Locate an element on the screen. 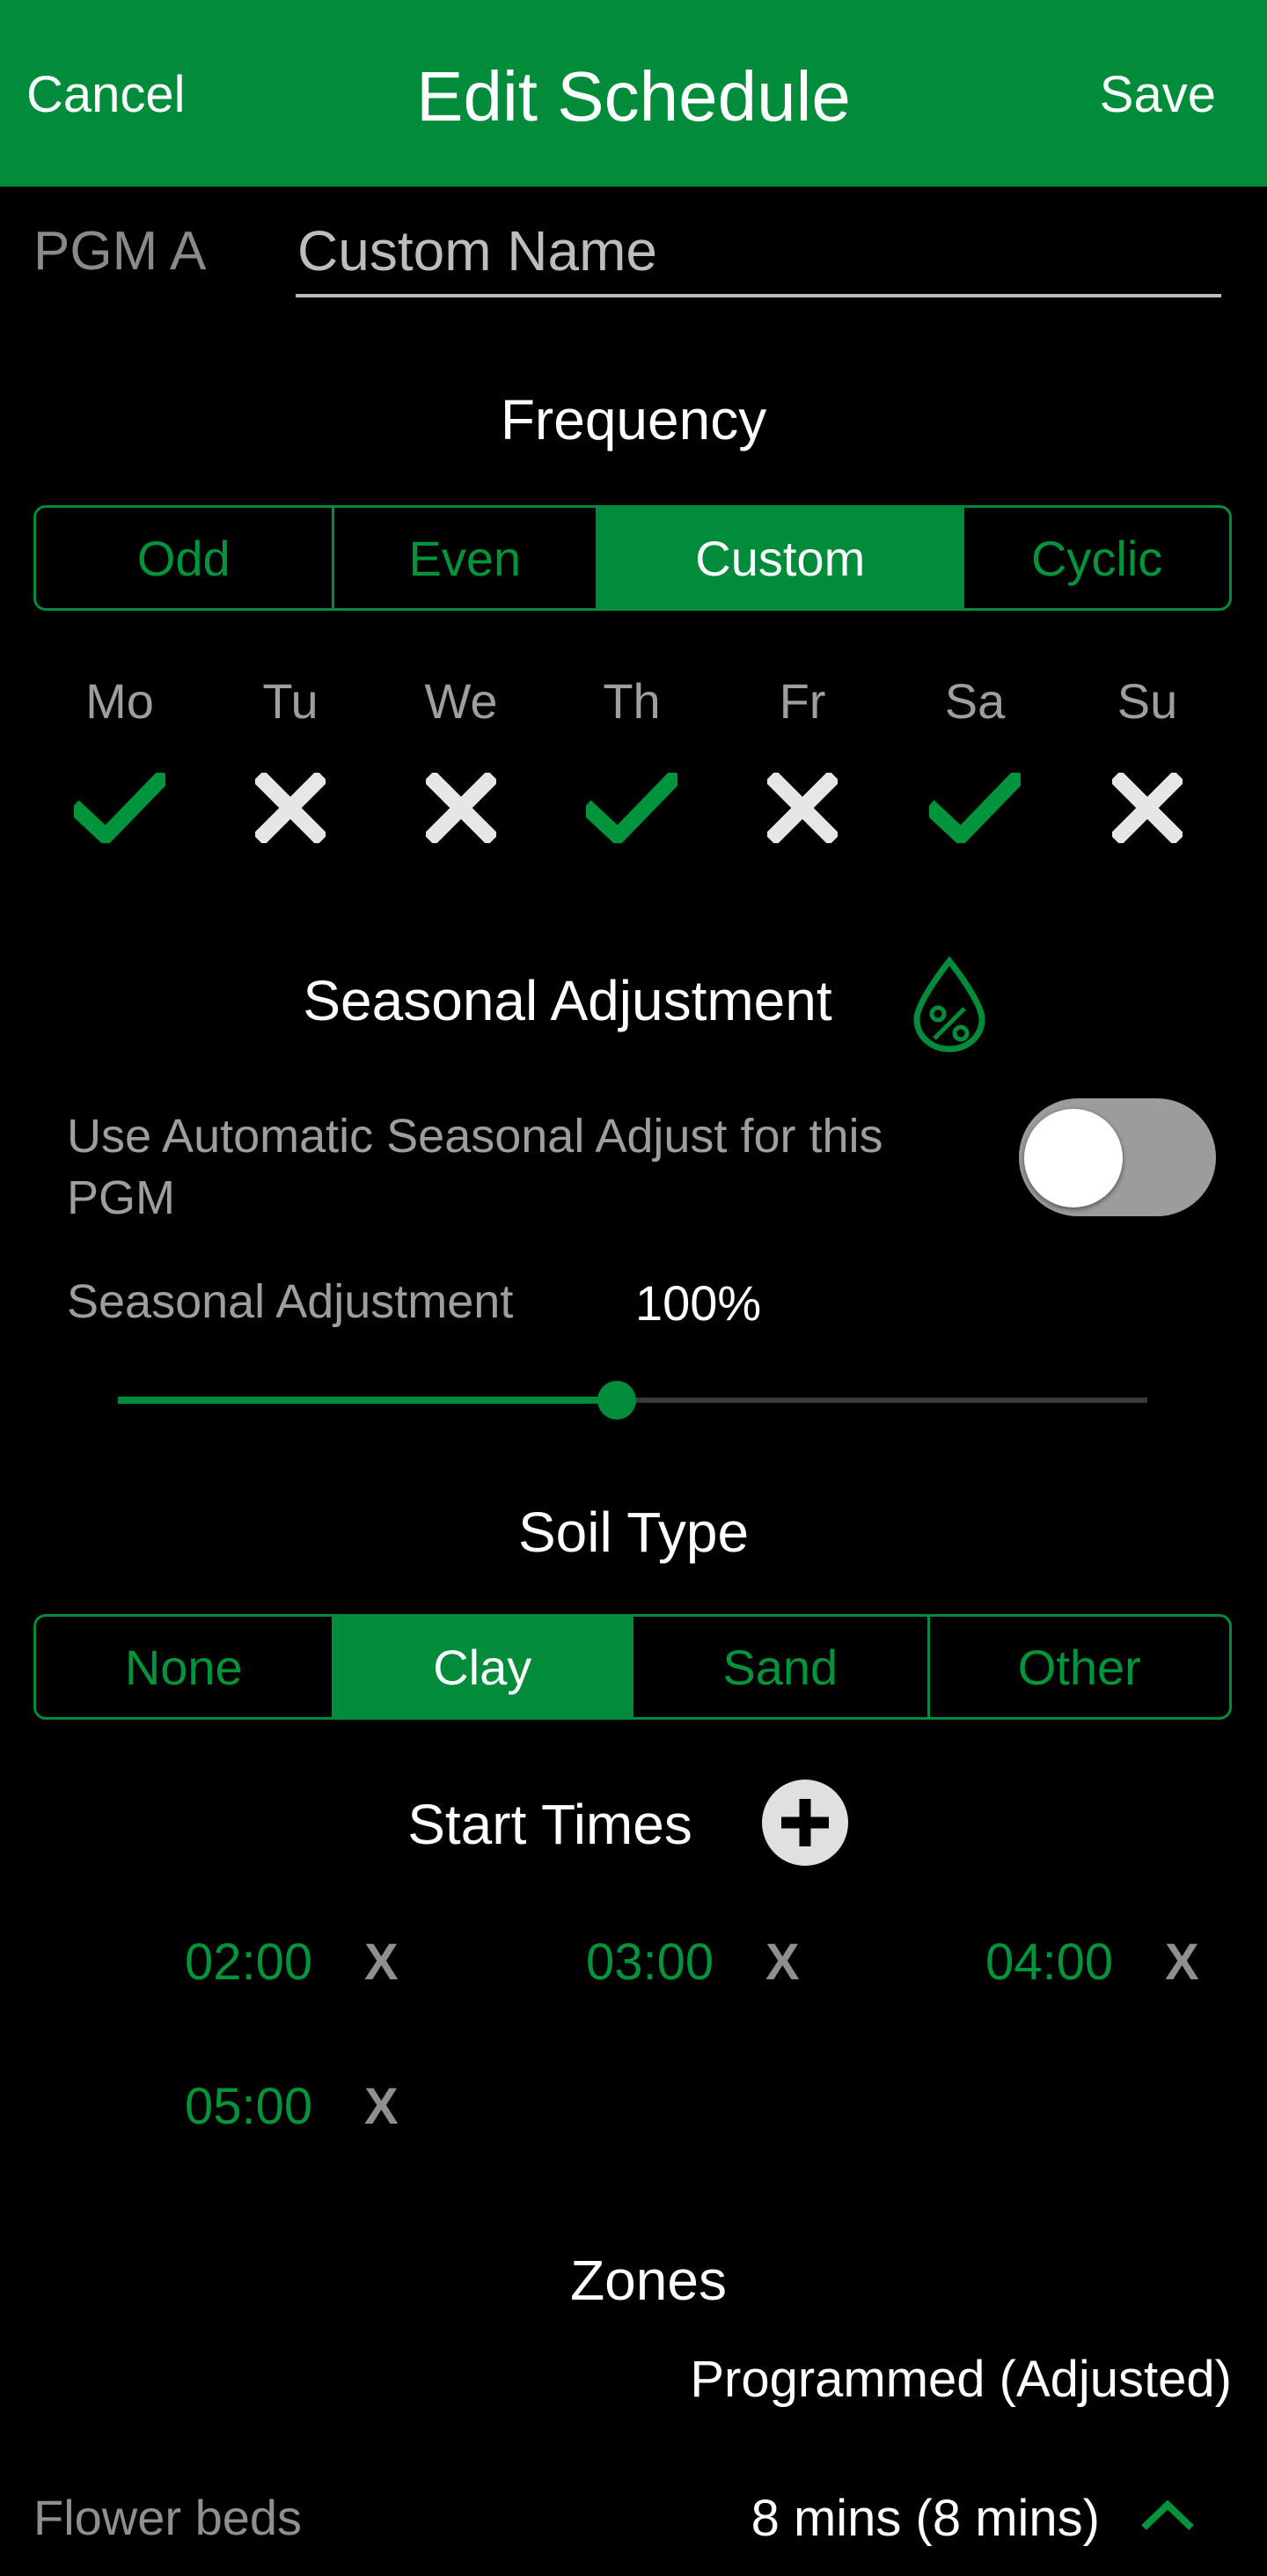  start-time-value: 05:00 is located at coordinates (248, 2106).